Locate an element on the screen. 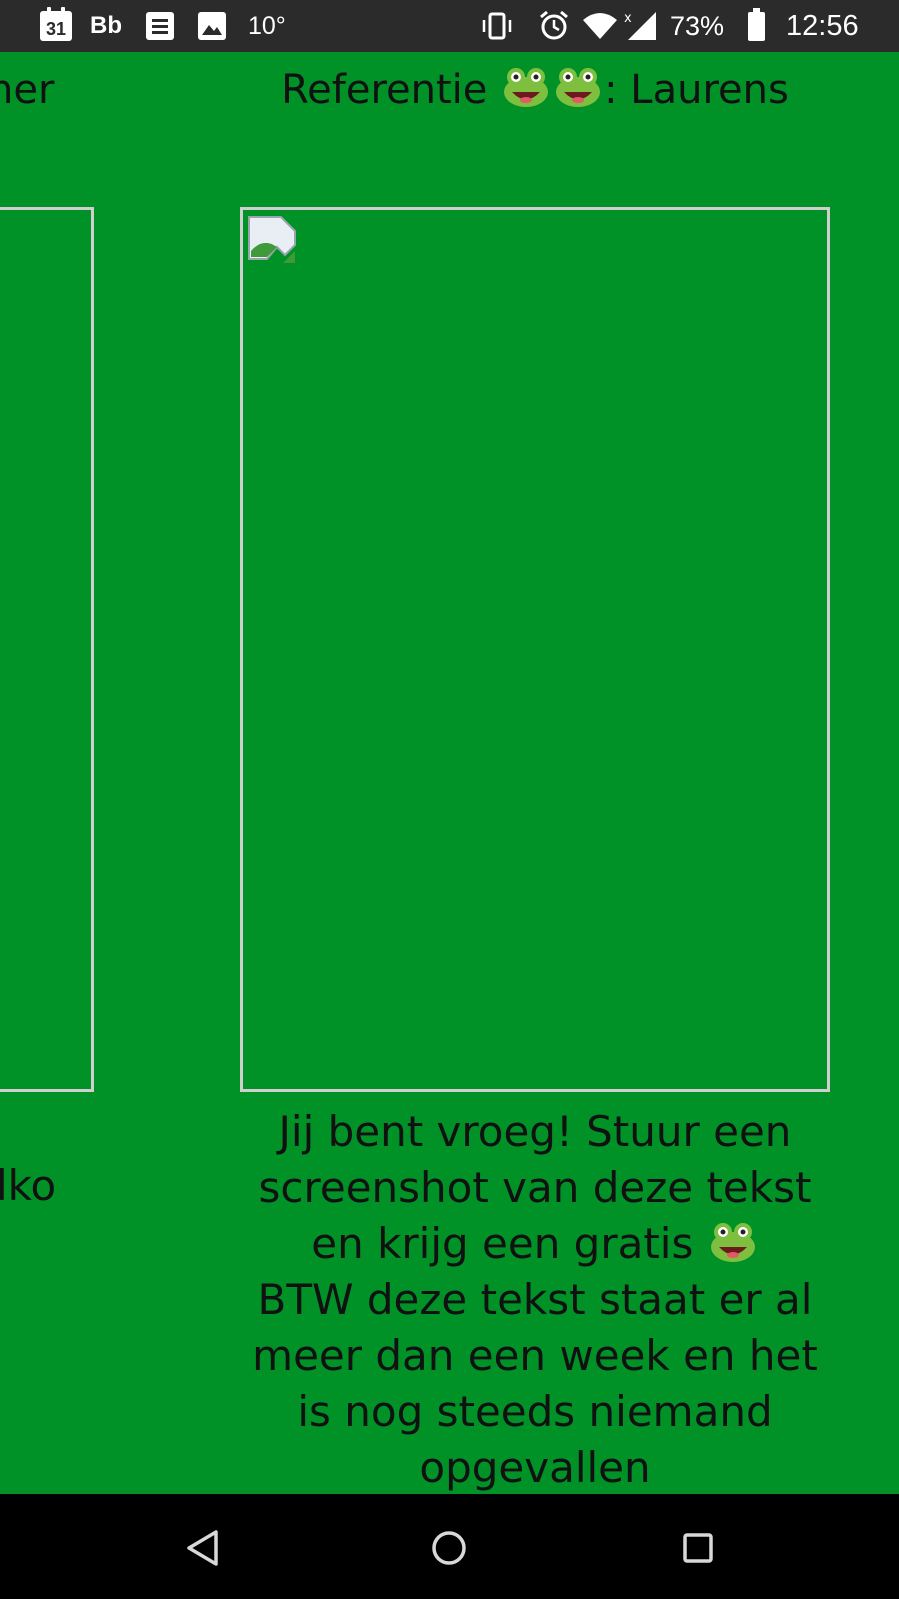 Image resolution: width=899 pixels, height=1599 pixels. vibrate-icon is located at coordinates (497, 26).